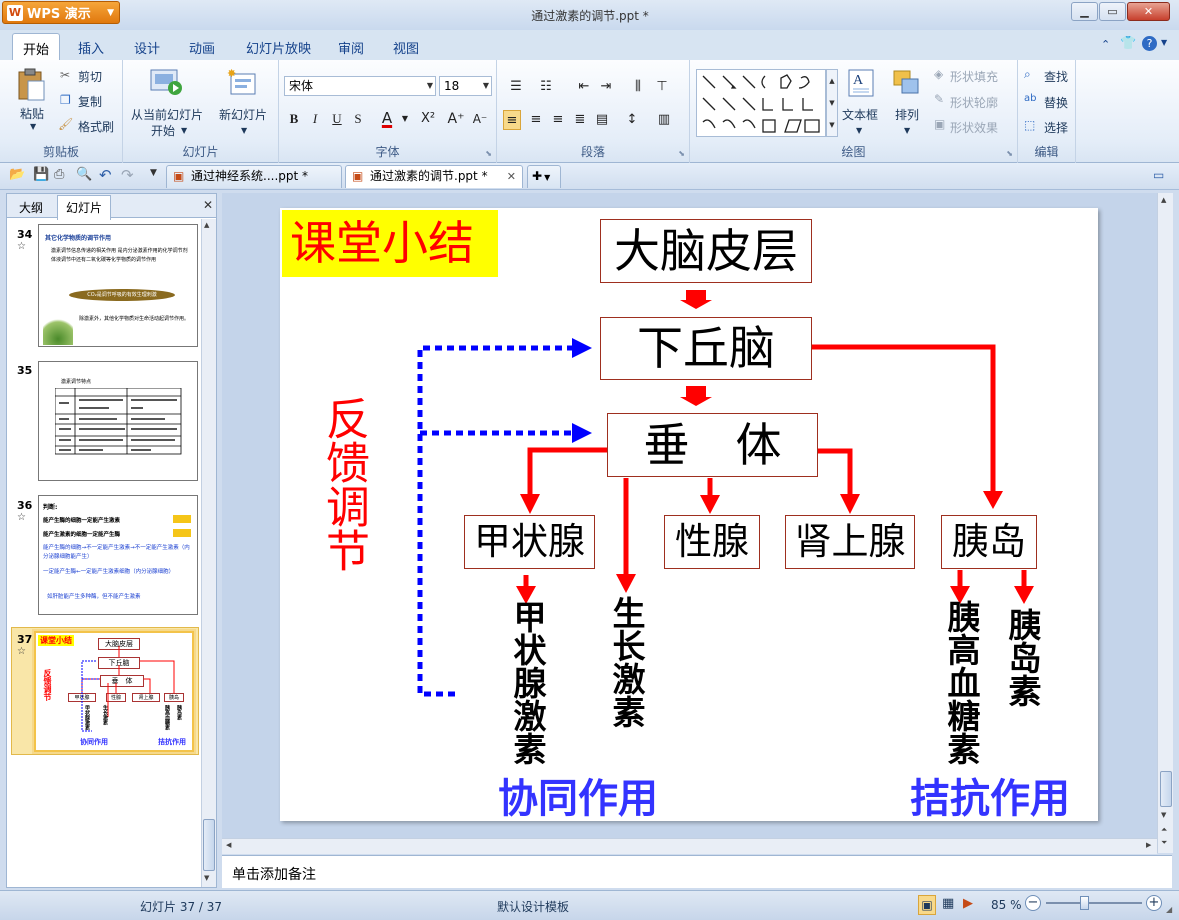 This screenshot has width=1179, height=920. What do you see at coordinates (697, 871) in the screenshot?
I see `notes-pane: 单击添加备注` at bounding box center [697, 871].